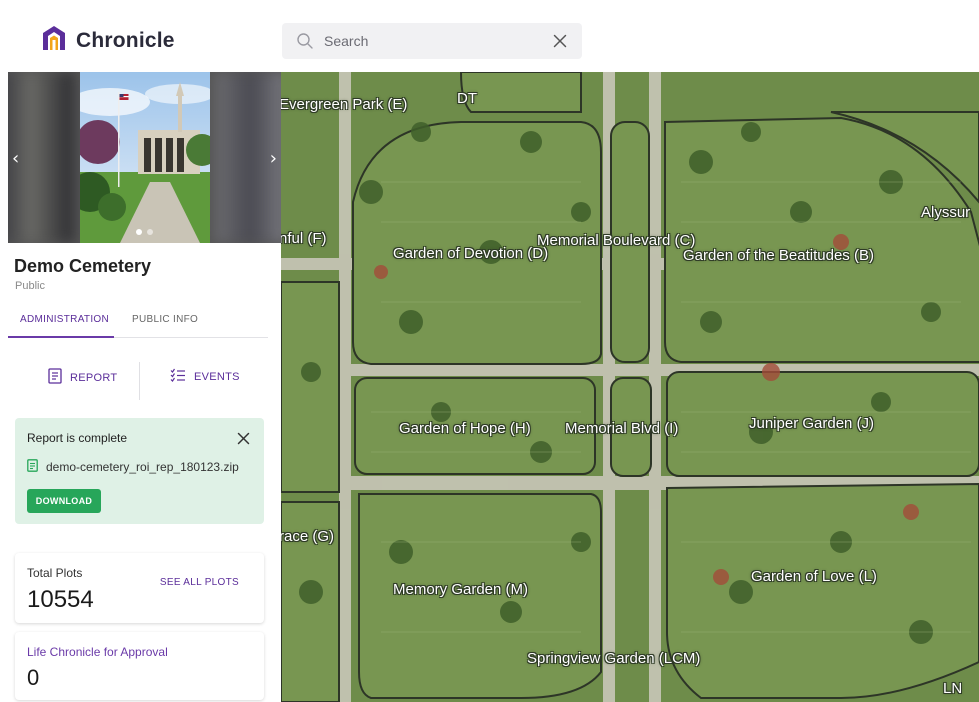 The width and height of the screenshot is (979, 702). What do you see at coordinates (945, 212) in the screenshot?
I see `map-section-label: Alyssur` at bounding box center [945, 212].